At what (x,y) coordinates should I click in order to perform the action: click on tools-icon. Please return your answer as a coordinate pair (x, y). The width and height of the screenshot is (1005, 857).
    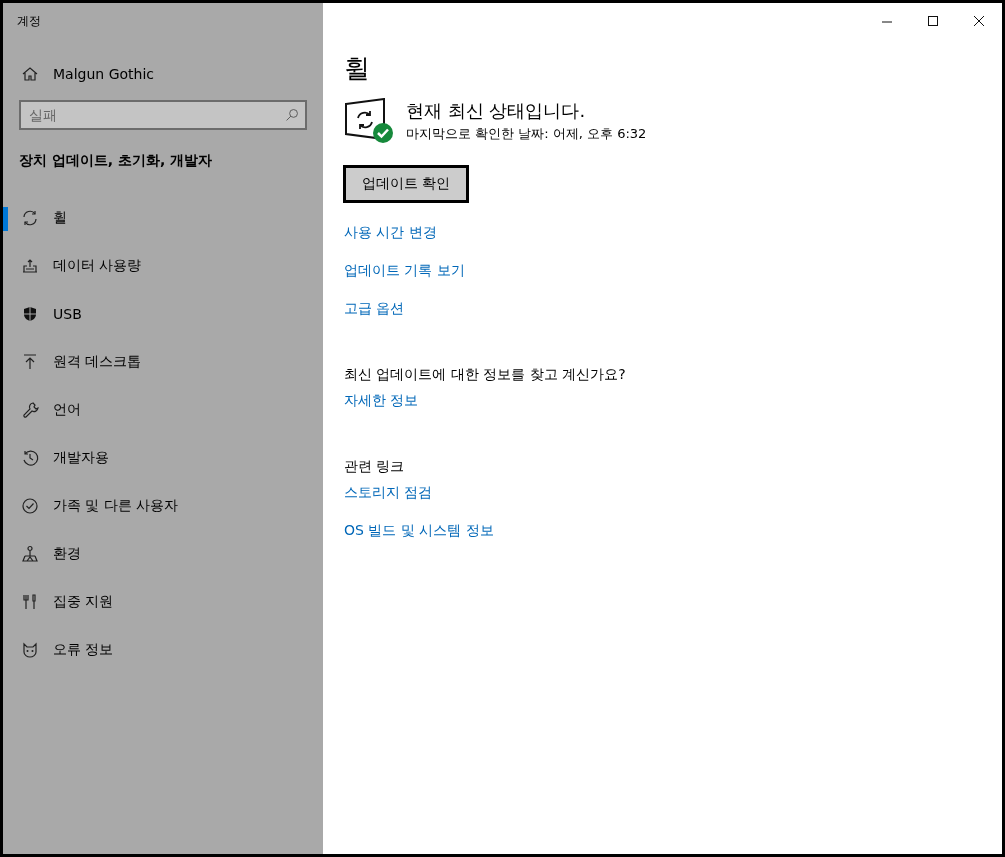
    Looking at the image, I should click on (30, 602).